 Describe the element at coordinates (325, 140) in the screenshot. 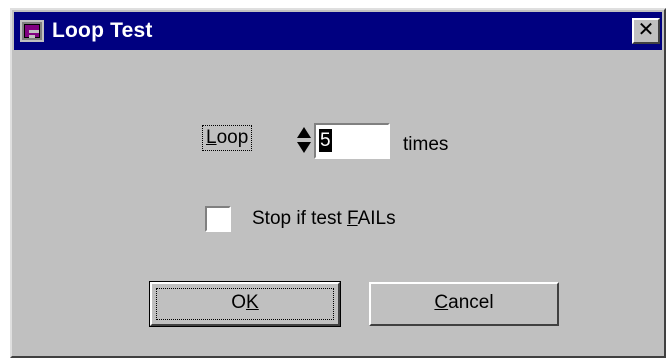

I see `loop-count-value: 5` at that location.